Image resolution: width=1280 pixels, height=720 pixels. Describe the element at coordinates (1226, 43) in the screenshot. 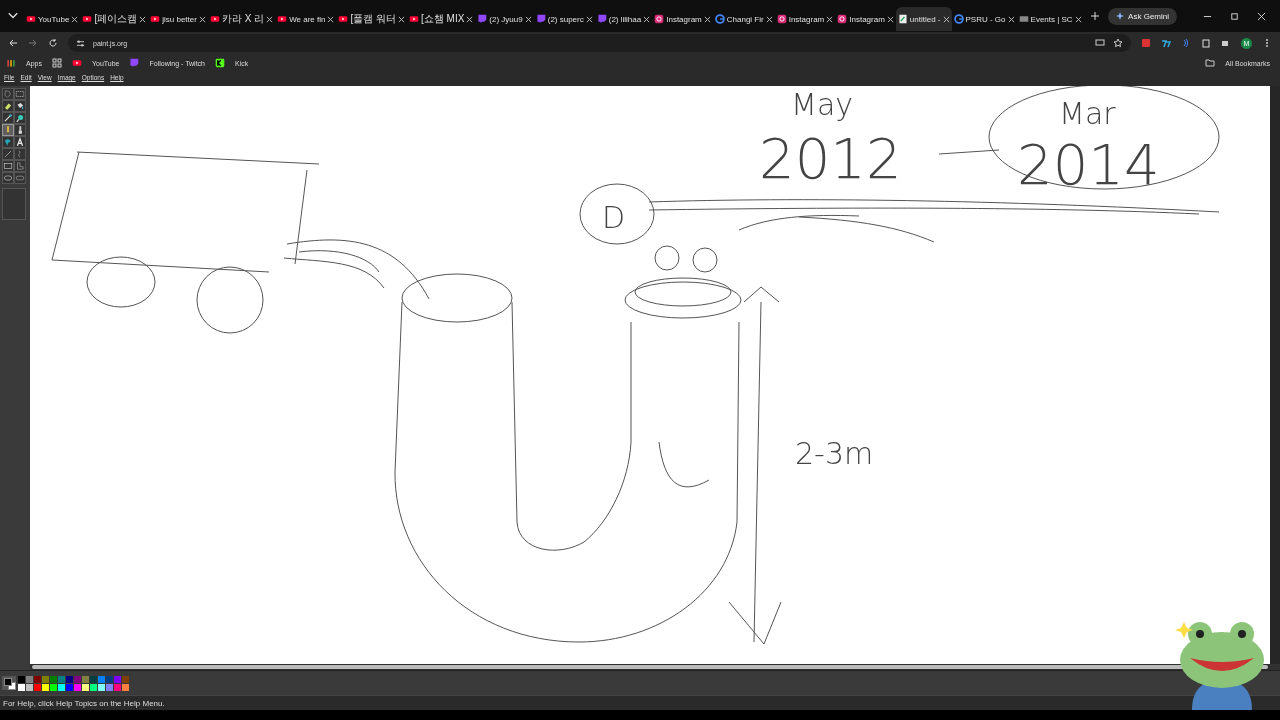

I see `media-icon` at that location.